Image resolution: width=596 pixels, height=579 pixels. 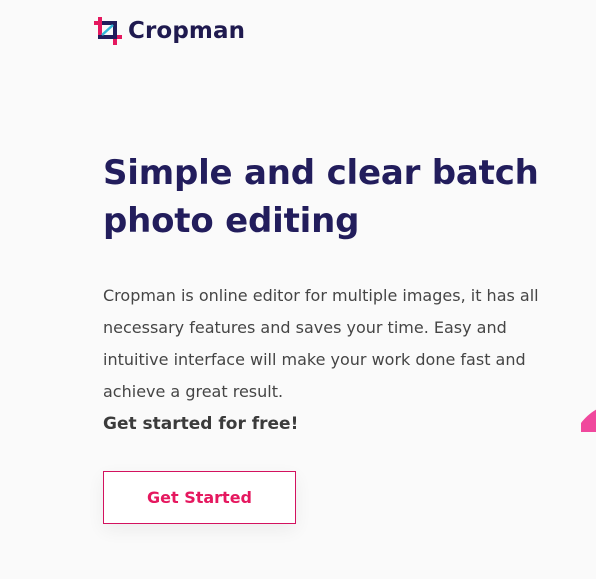 I want to click on hero-title: Simple and clear batch photo editing, so click(x=321, y=197).